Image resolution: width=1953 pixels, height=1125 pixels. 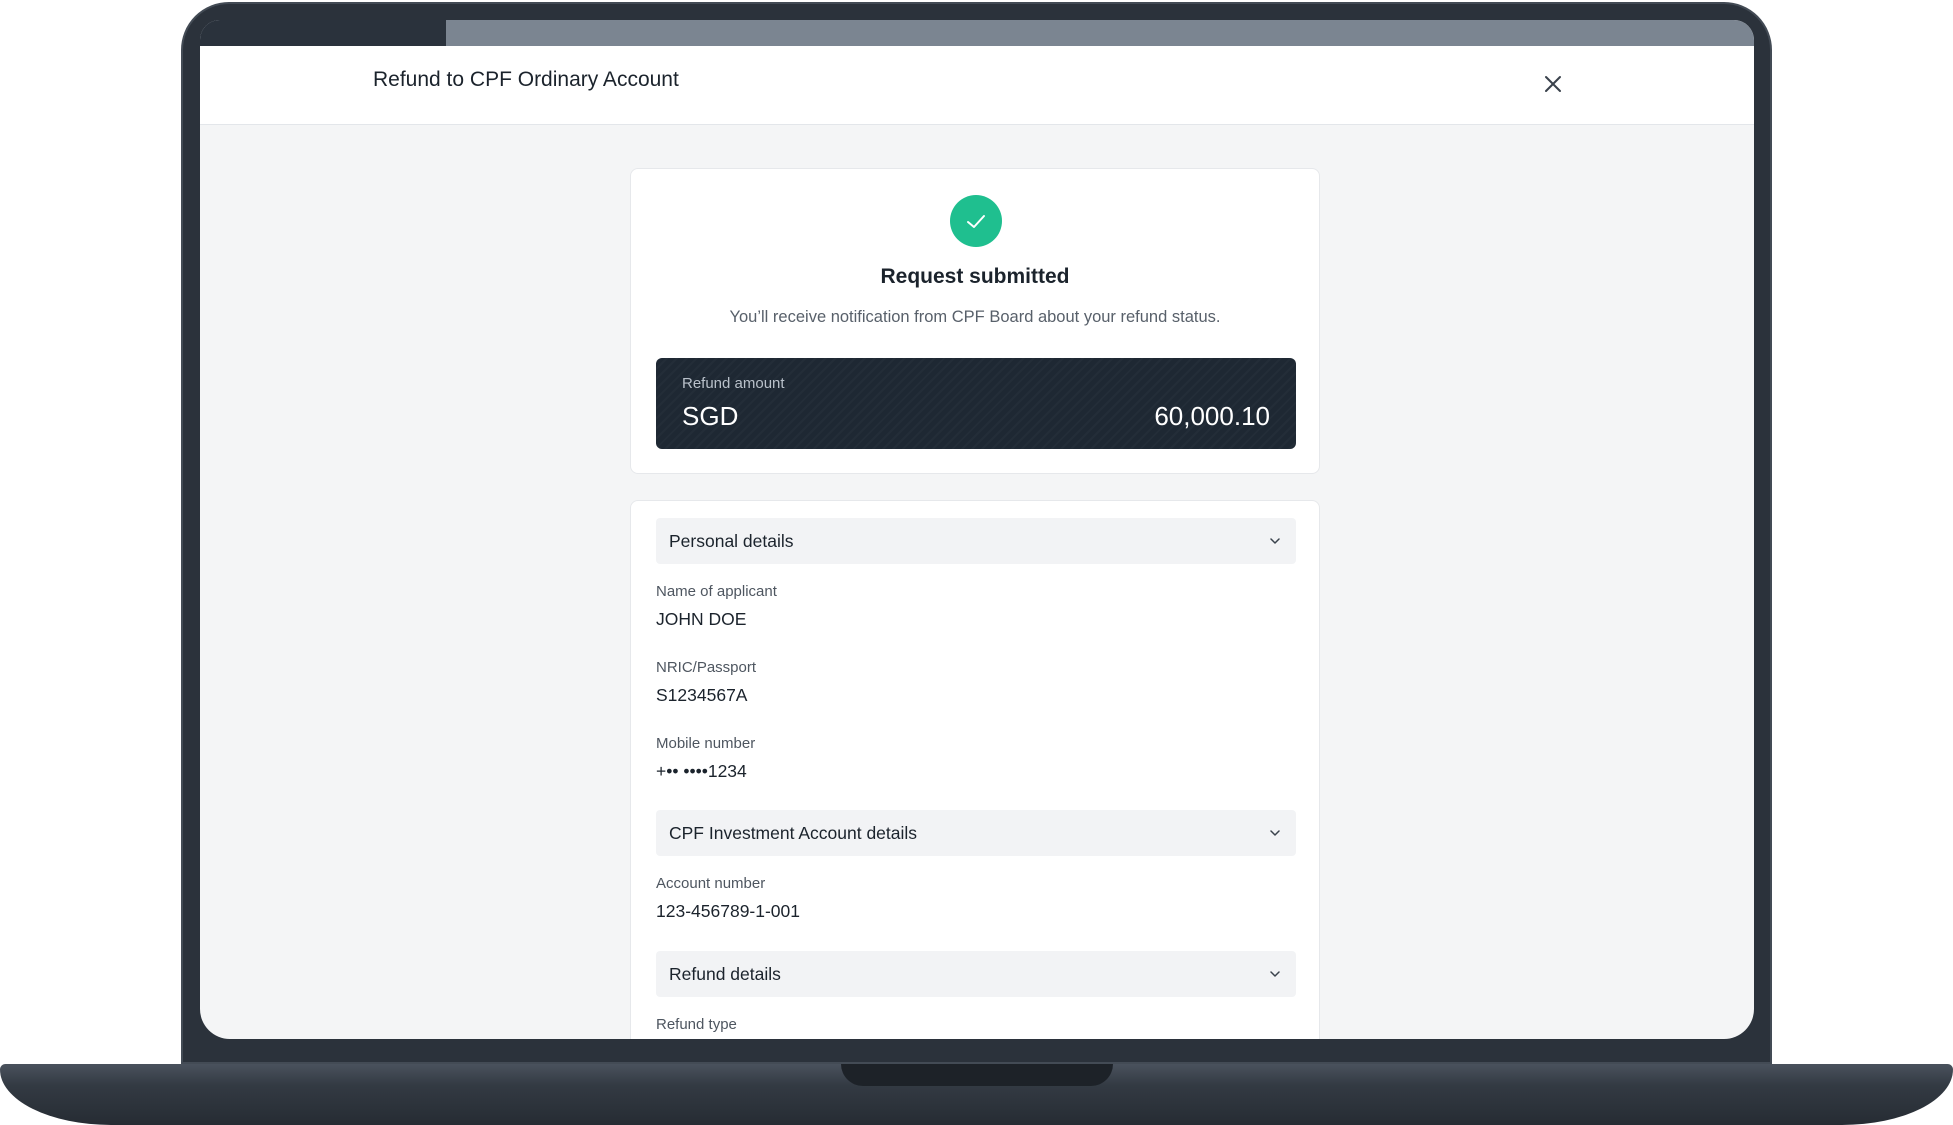 What do you see at coordinates (701, 619) in the screenshot?
I see `field-value-applicant-name: JOHN DOE` at bounding box center [701, 619].